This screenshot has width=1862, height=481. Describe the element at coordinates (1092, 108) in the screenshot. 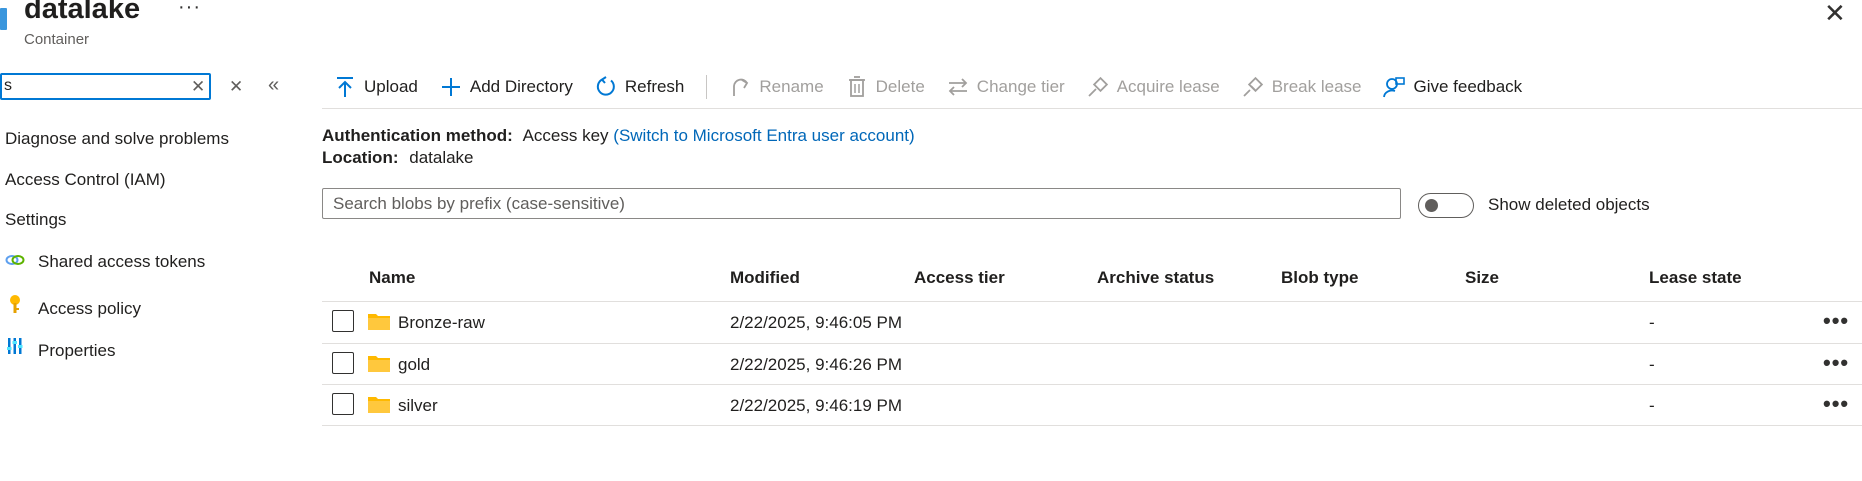

I see `toolbar-divider-line` at that location.